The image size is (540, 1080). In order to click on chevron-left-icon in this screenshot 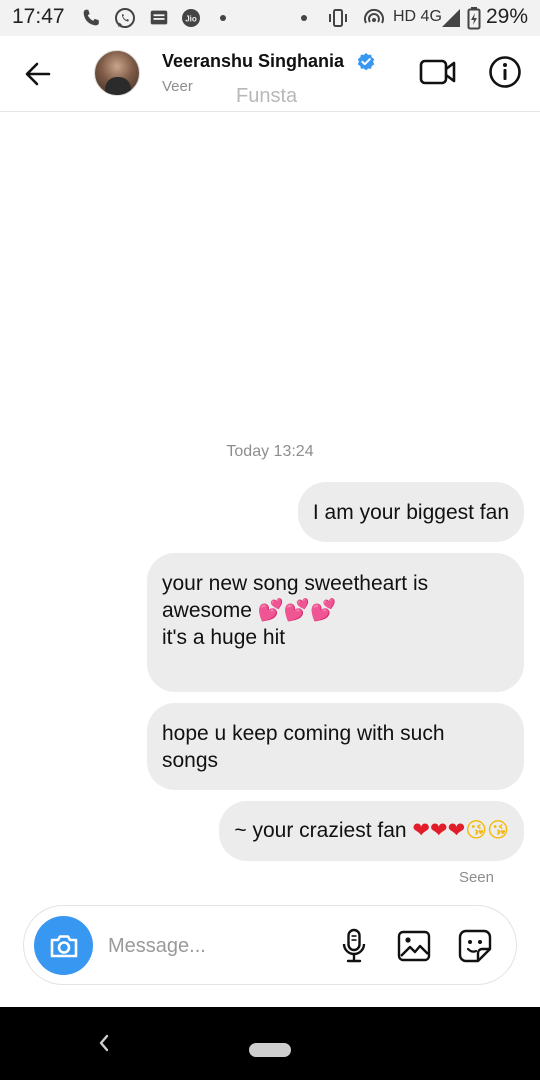, I will do `click(104, 1043)`.